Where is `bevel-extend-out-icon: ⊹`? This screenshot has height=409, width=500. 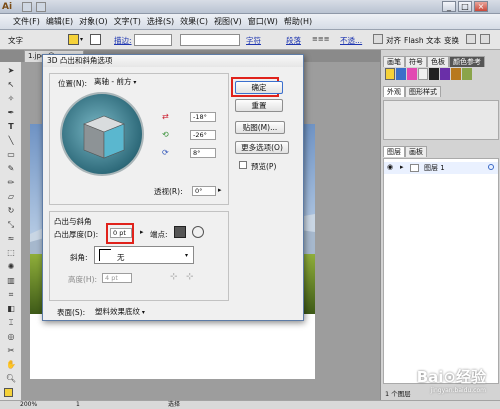 bevel-extend-out-icon: ⊹ is located at coordinates (190, 277).